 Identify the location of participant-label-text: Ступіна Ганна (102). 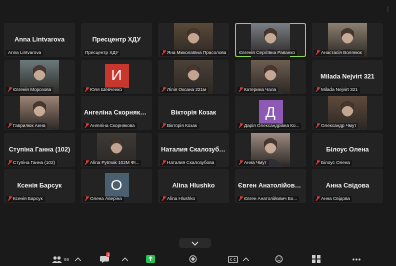
(34, 162).